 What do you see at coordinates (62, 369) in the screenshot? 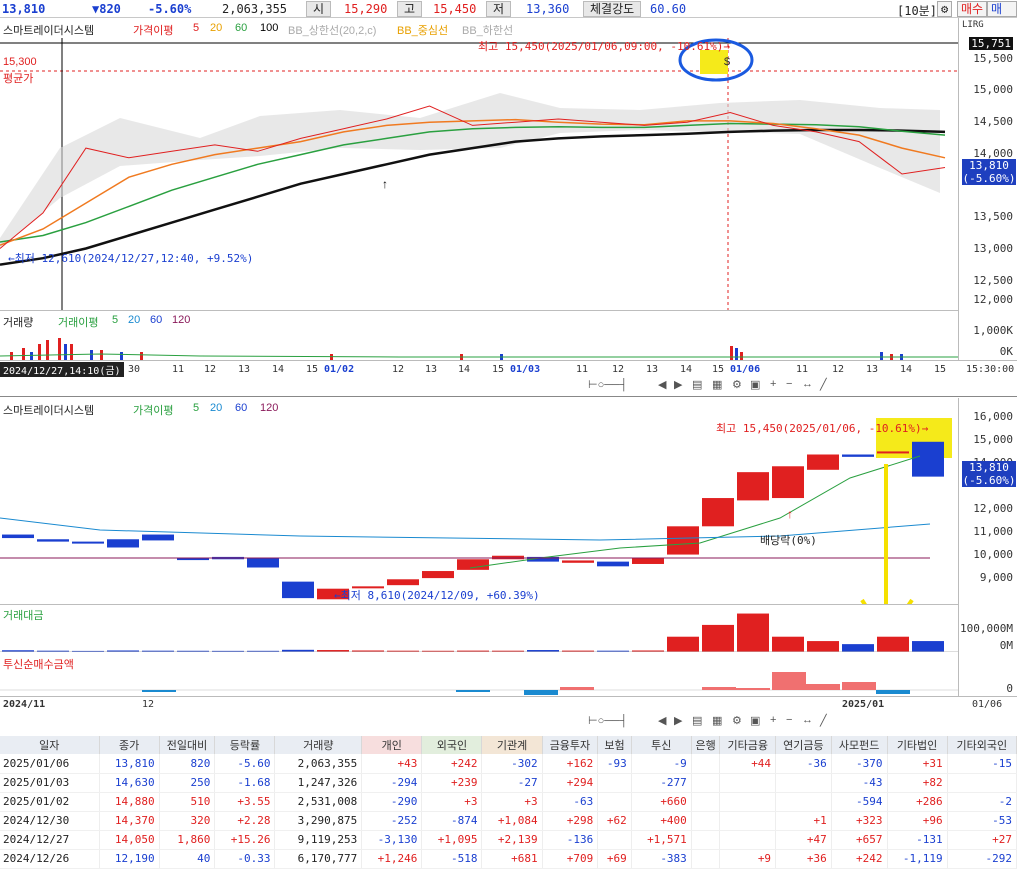
I see `cursor-time: 2024/12/27,14:10(금)` at bounding box center [62, 369].